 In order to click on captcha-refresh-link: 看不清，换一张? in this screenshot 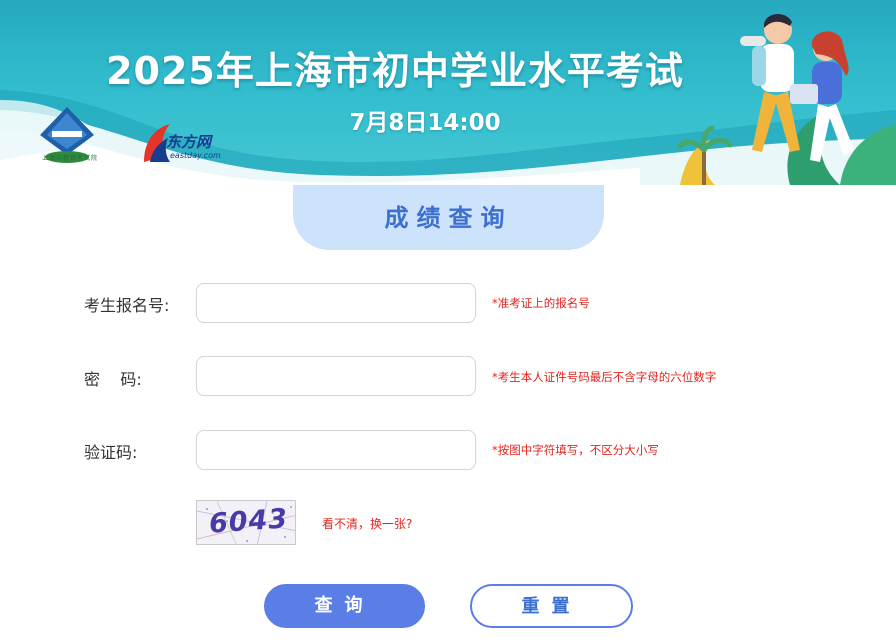, I will do `click(367, 523)`.